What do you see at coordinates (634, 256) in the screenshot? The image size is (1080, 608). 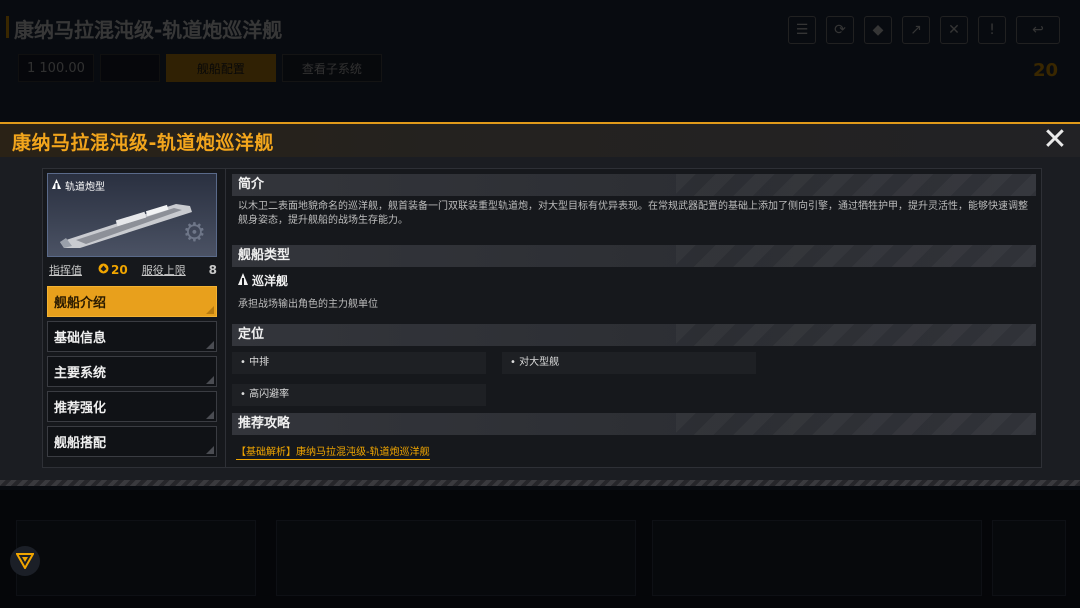 I see `section-type-title: 舰船类型` at bounding box center [634, 256].